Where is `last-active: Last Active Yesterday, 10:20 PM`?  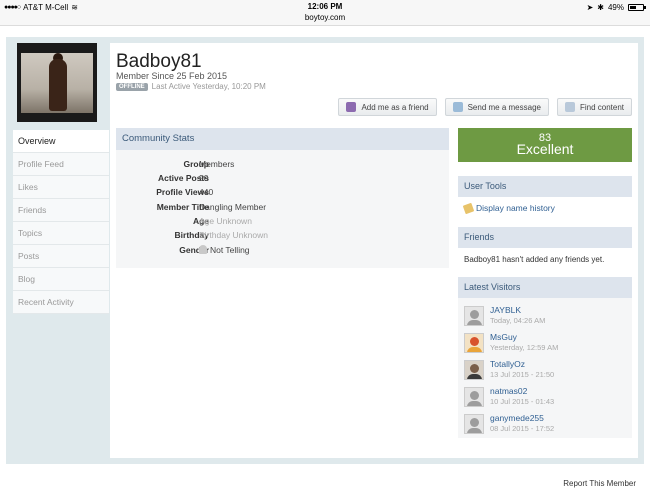
last-active: Last Active Yesterday, 10:20 PM is located at coordinates (208, 86).